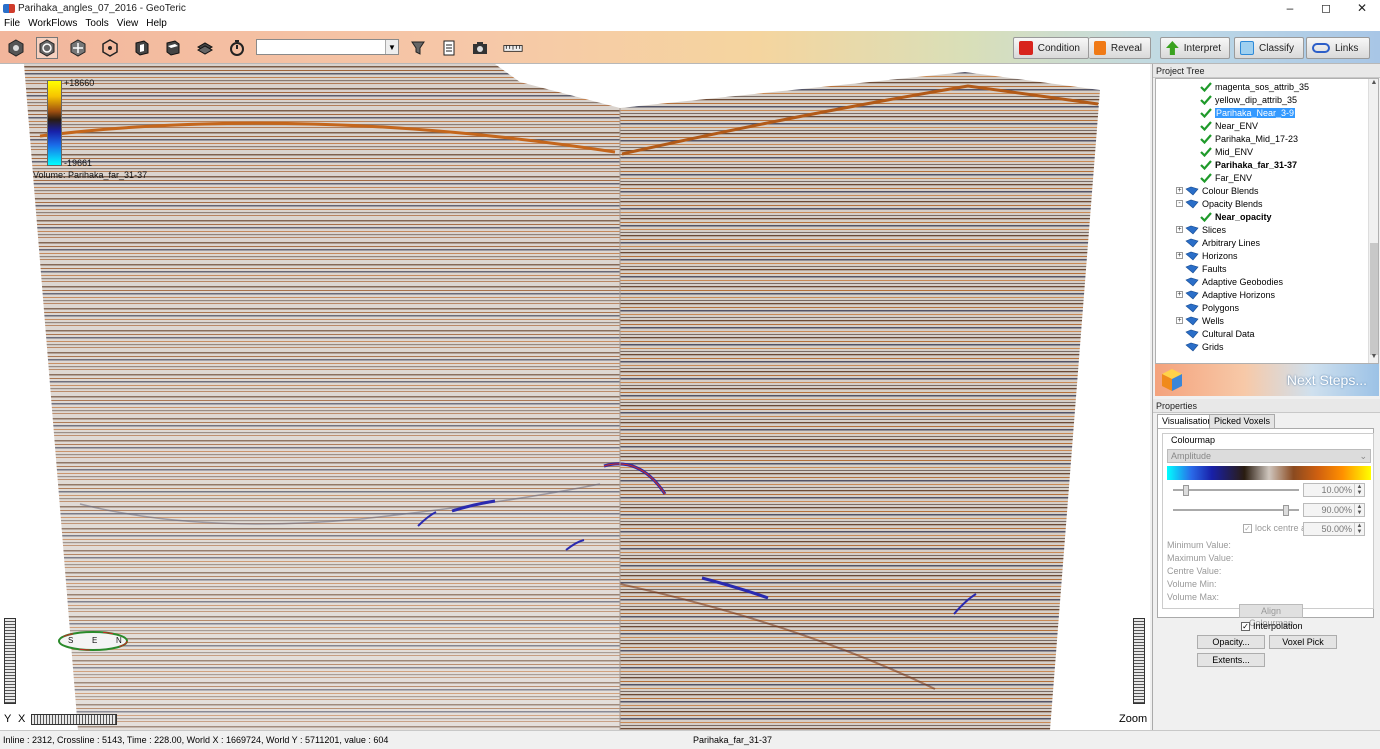 This screenshot has width=1380, height=749. What do you see at coordinates (1225, 294) in the screenshot?
I see `tree-item: + Adaptive Horizons` at bounding box center [1225, 294].